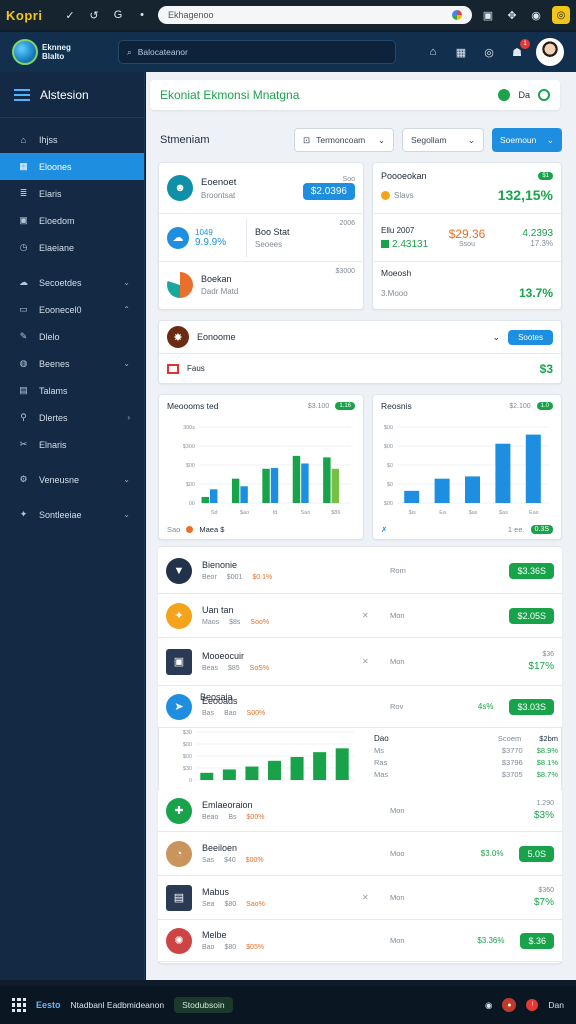  What do you see at coordinates (536, 15) in the screenshot?
I see `profile-icon: ◉` at bounding box center [536, 15].